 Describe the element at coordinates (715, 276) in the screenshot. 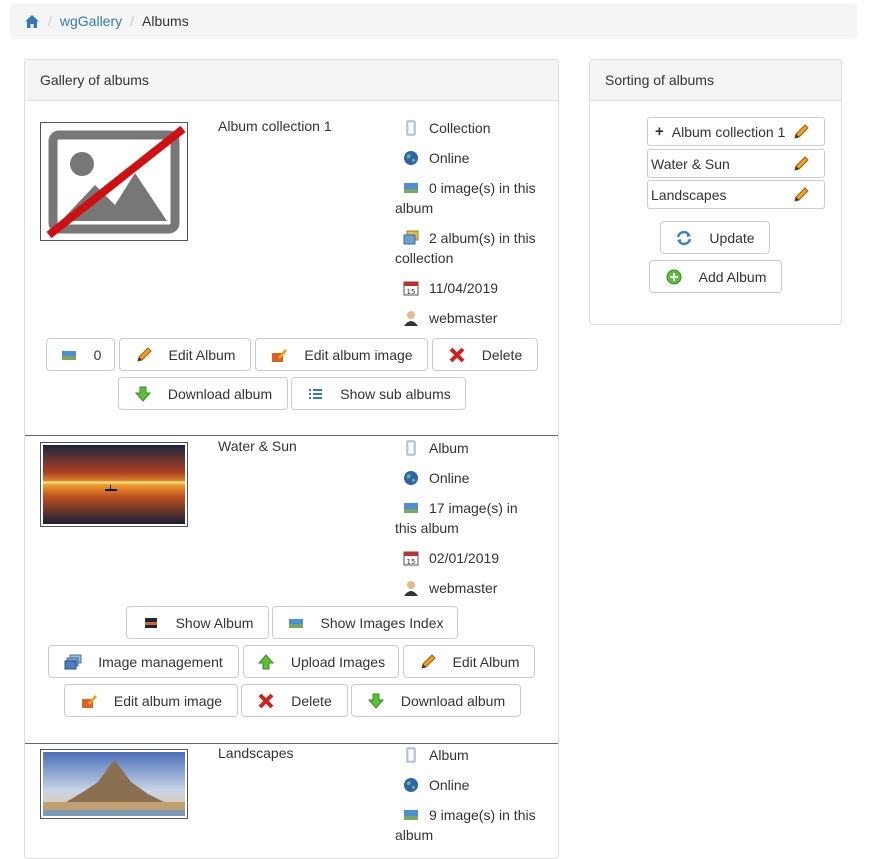

I see `add-album-button: Add Album` at that location.